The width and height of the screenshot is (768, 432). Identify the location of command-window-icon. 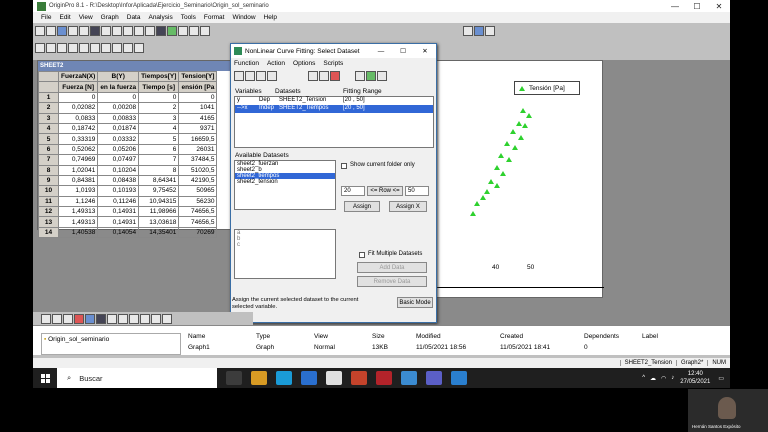
(194, 30).